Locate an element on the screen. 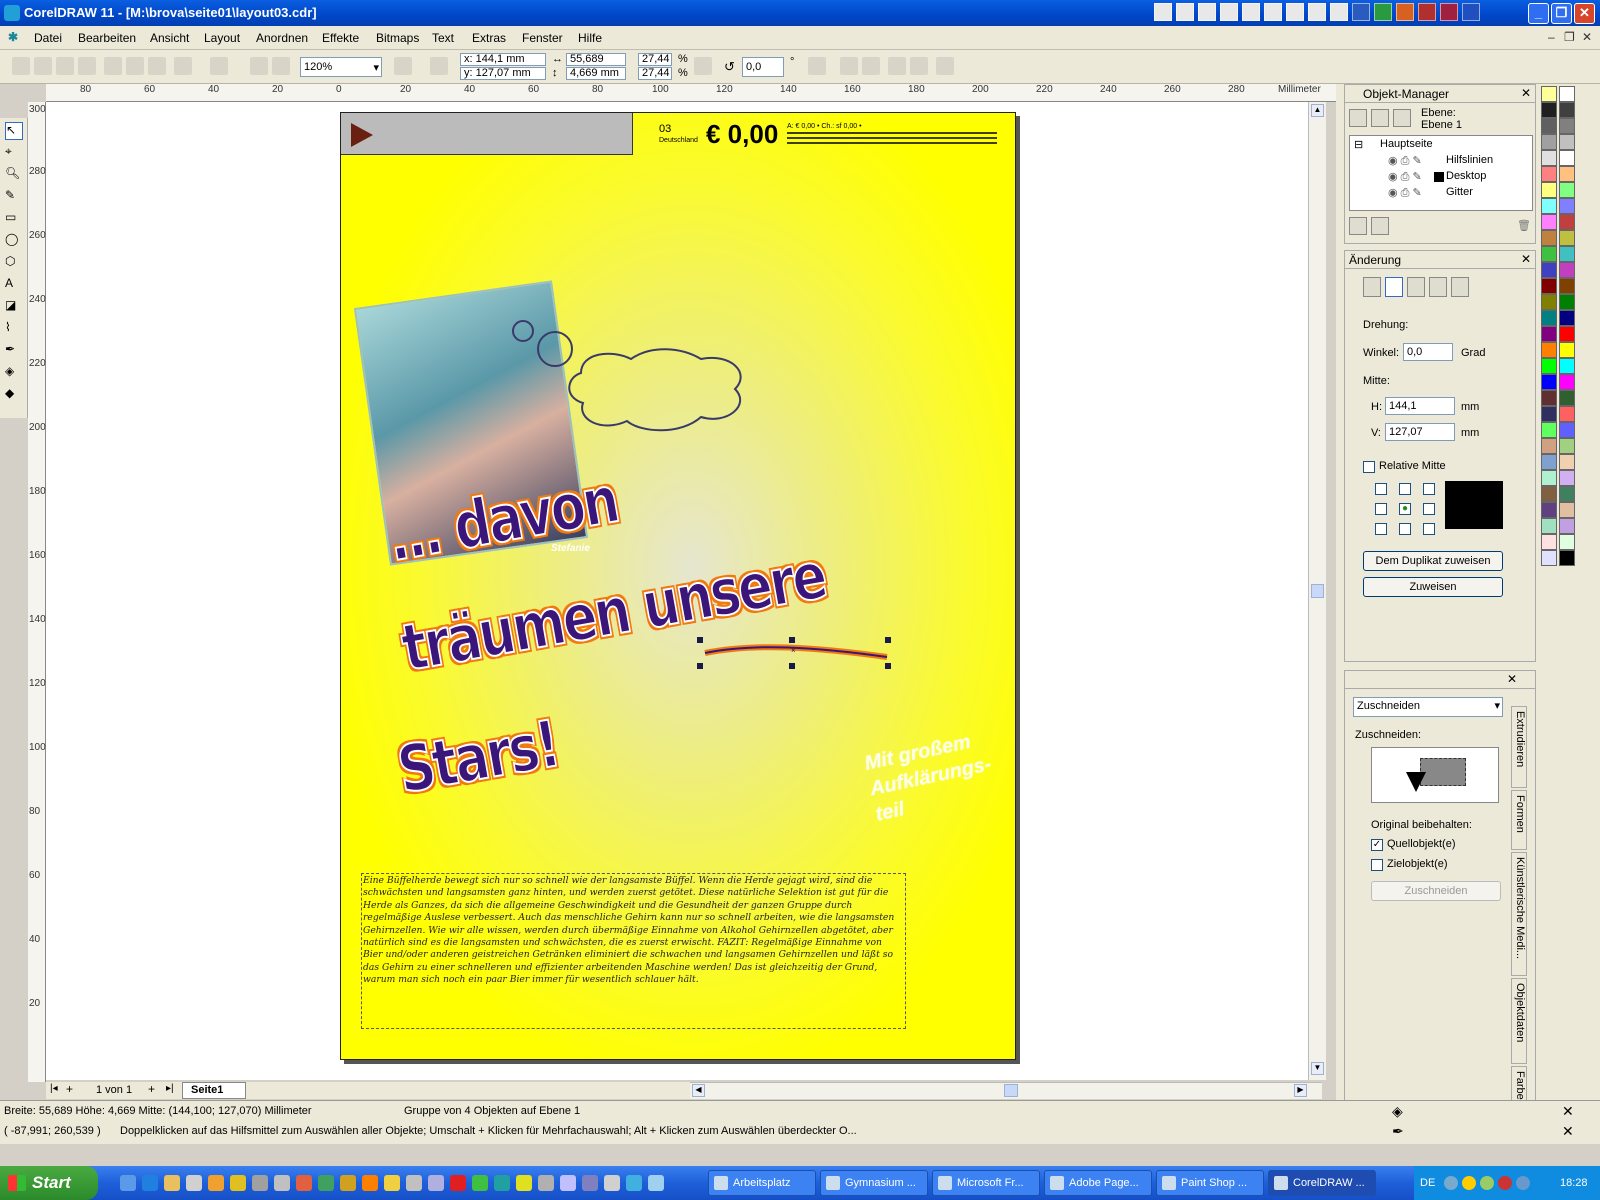 The width and height of the screenshot is (1600, 1200). polygon-tool-icon: ⬡ is located at coordinates (14, 263).